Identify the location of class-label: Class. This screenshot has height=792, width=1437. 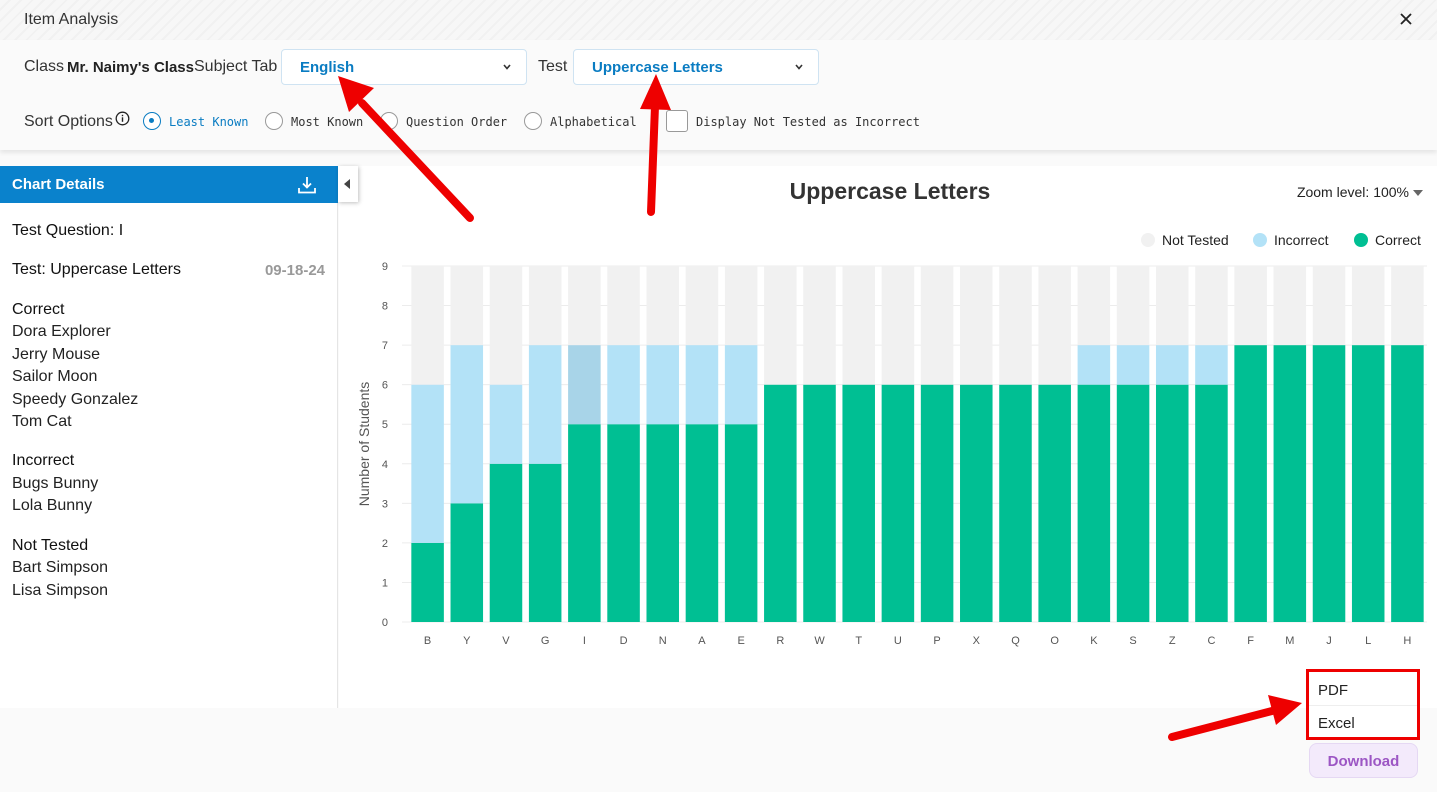
(44, 66).